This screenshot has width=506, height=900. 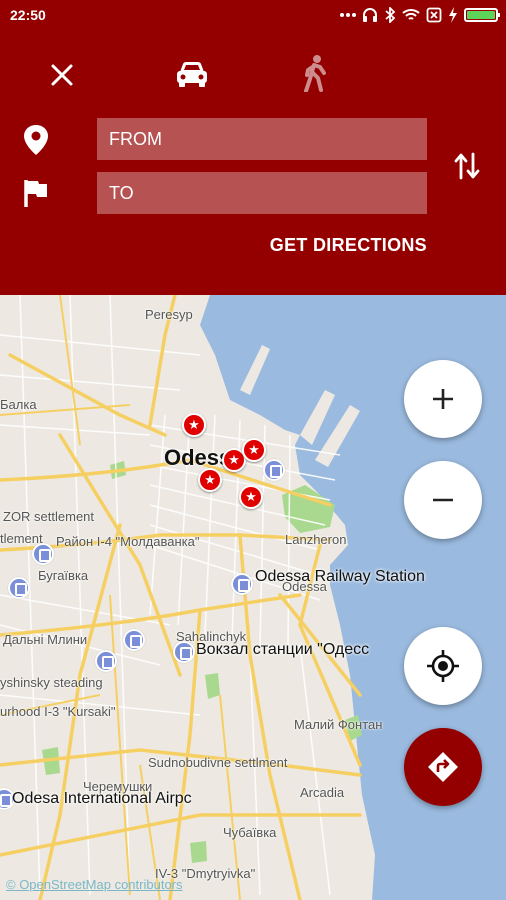 I want to click on zoom-in-button, so click(x=443, y=399).